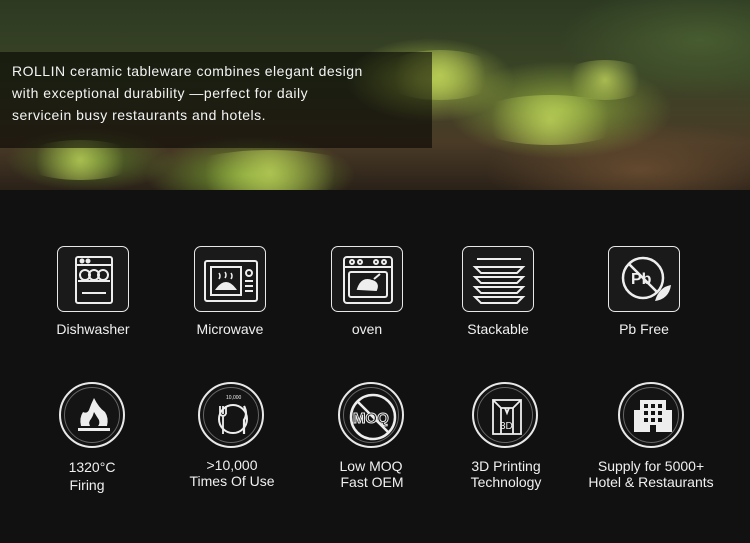 The image size is (750, 543). I want to click on low-moq-label: Low MOQ, so click(371, 466).